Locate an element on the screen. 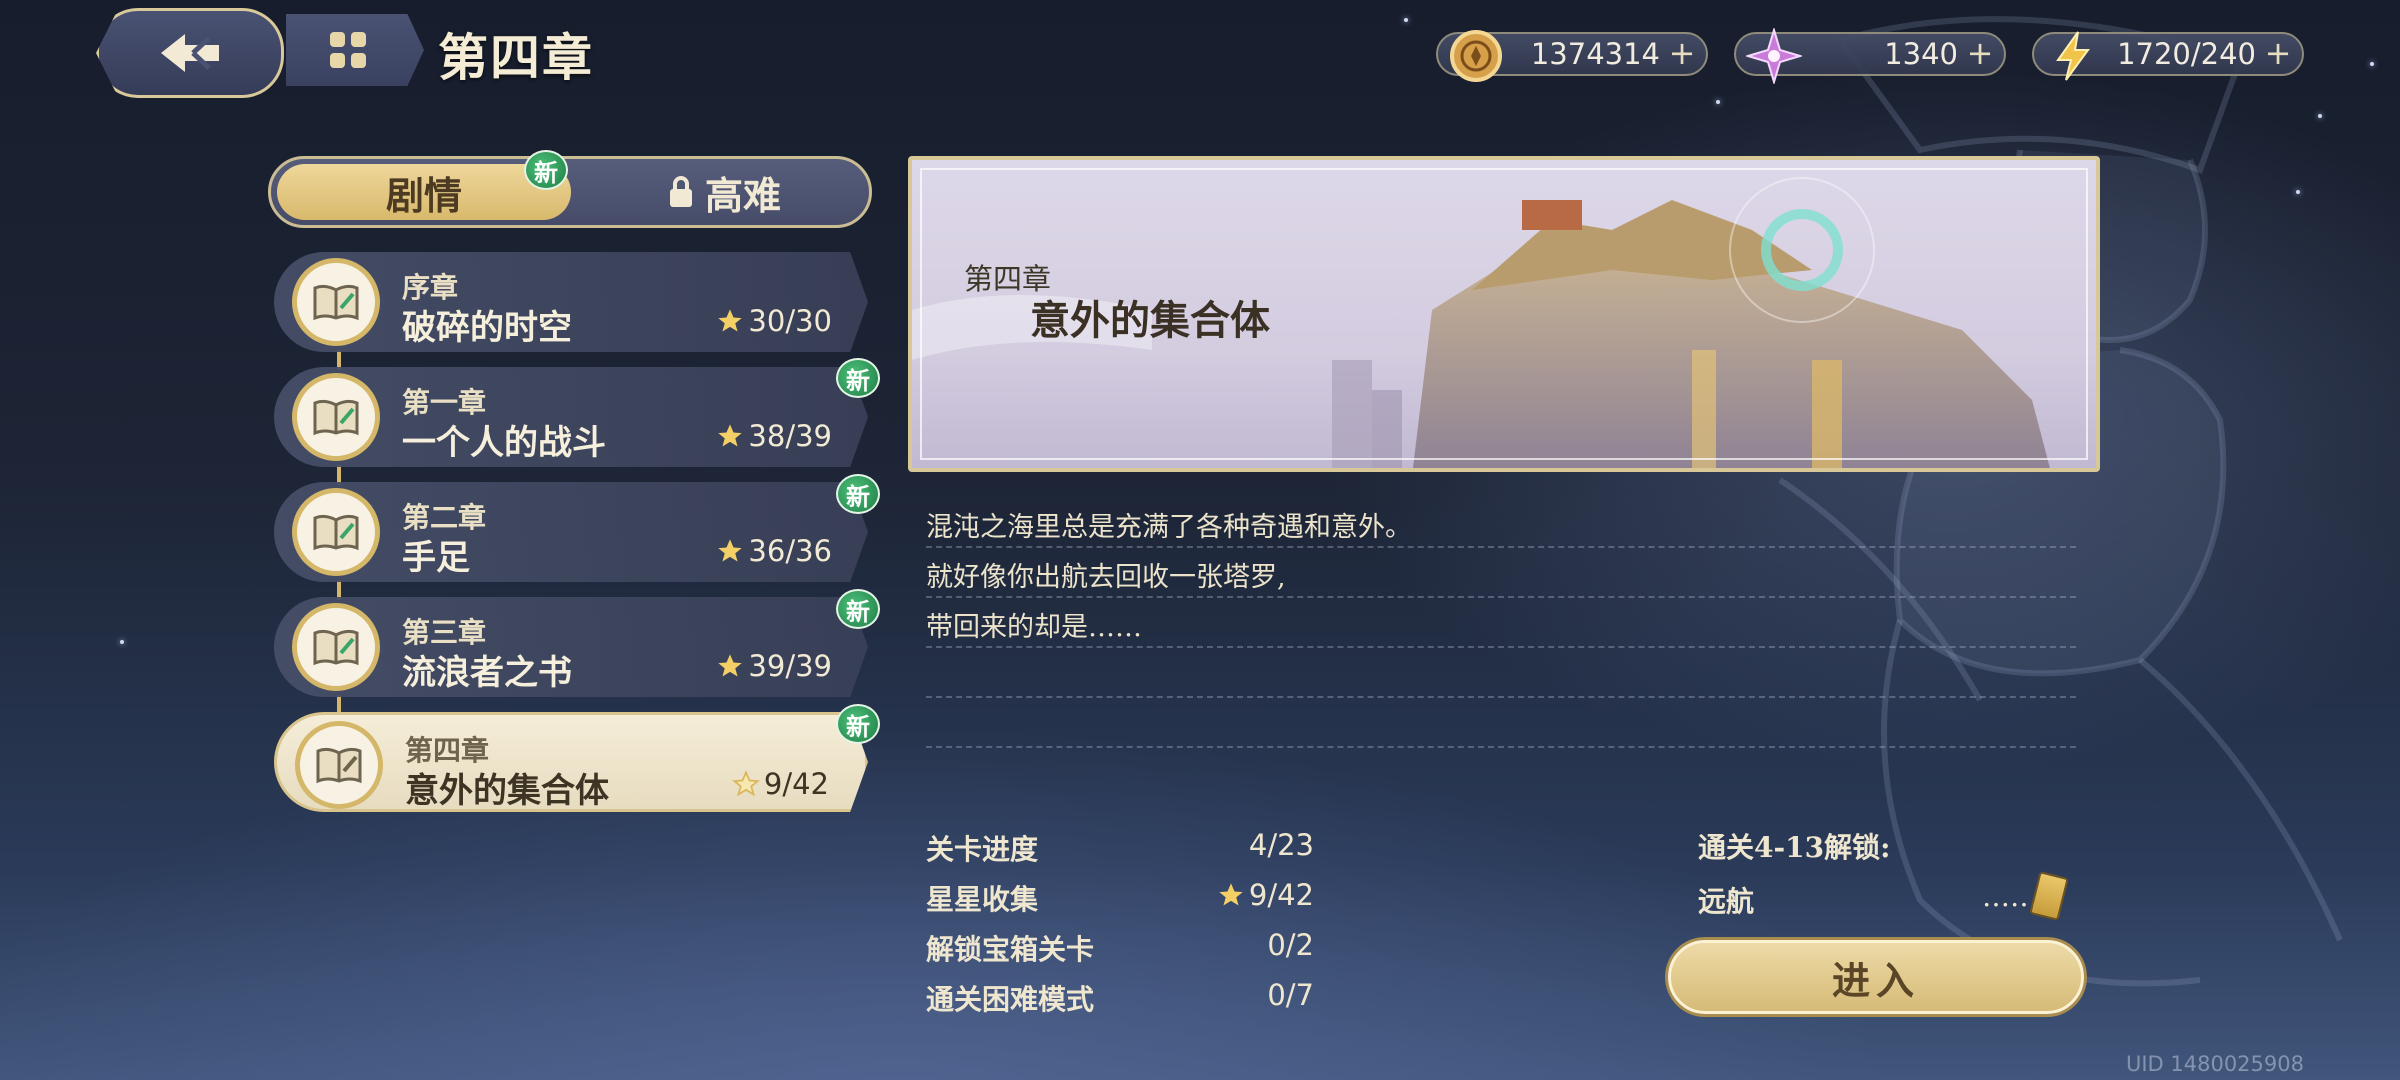  chapter-stars: 30/30 is located at coordinates (774, 321).